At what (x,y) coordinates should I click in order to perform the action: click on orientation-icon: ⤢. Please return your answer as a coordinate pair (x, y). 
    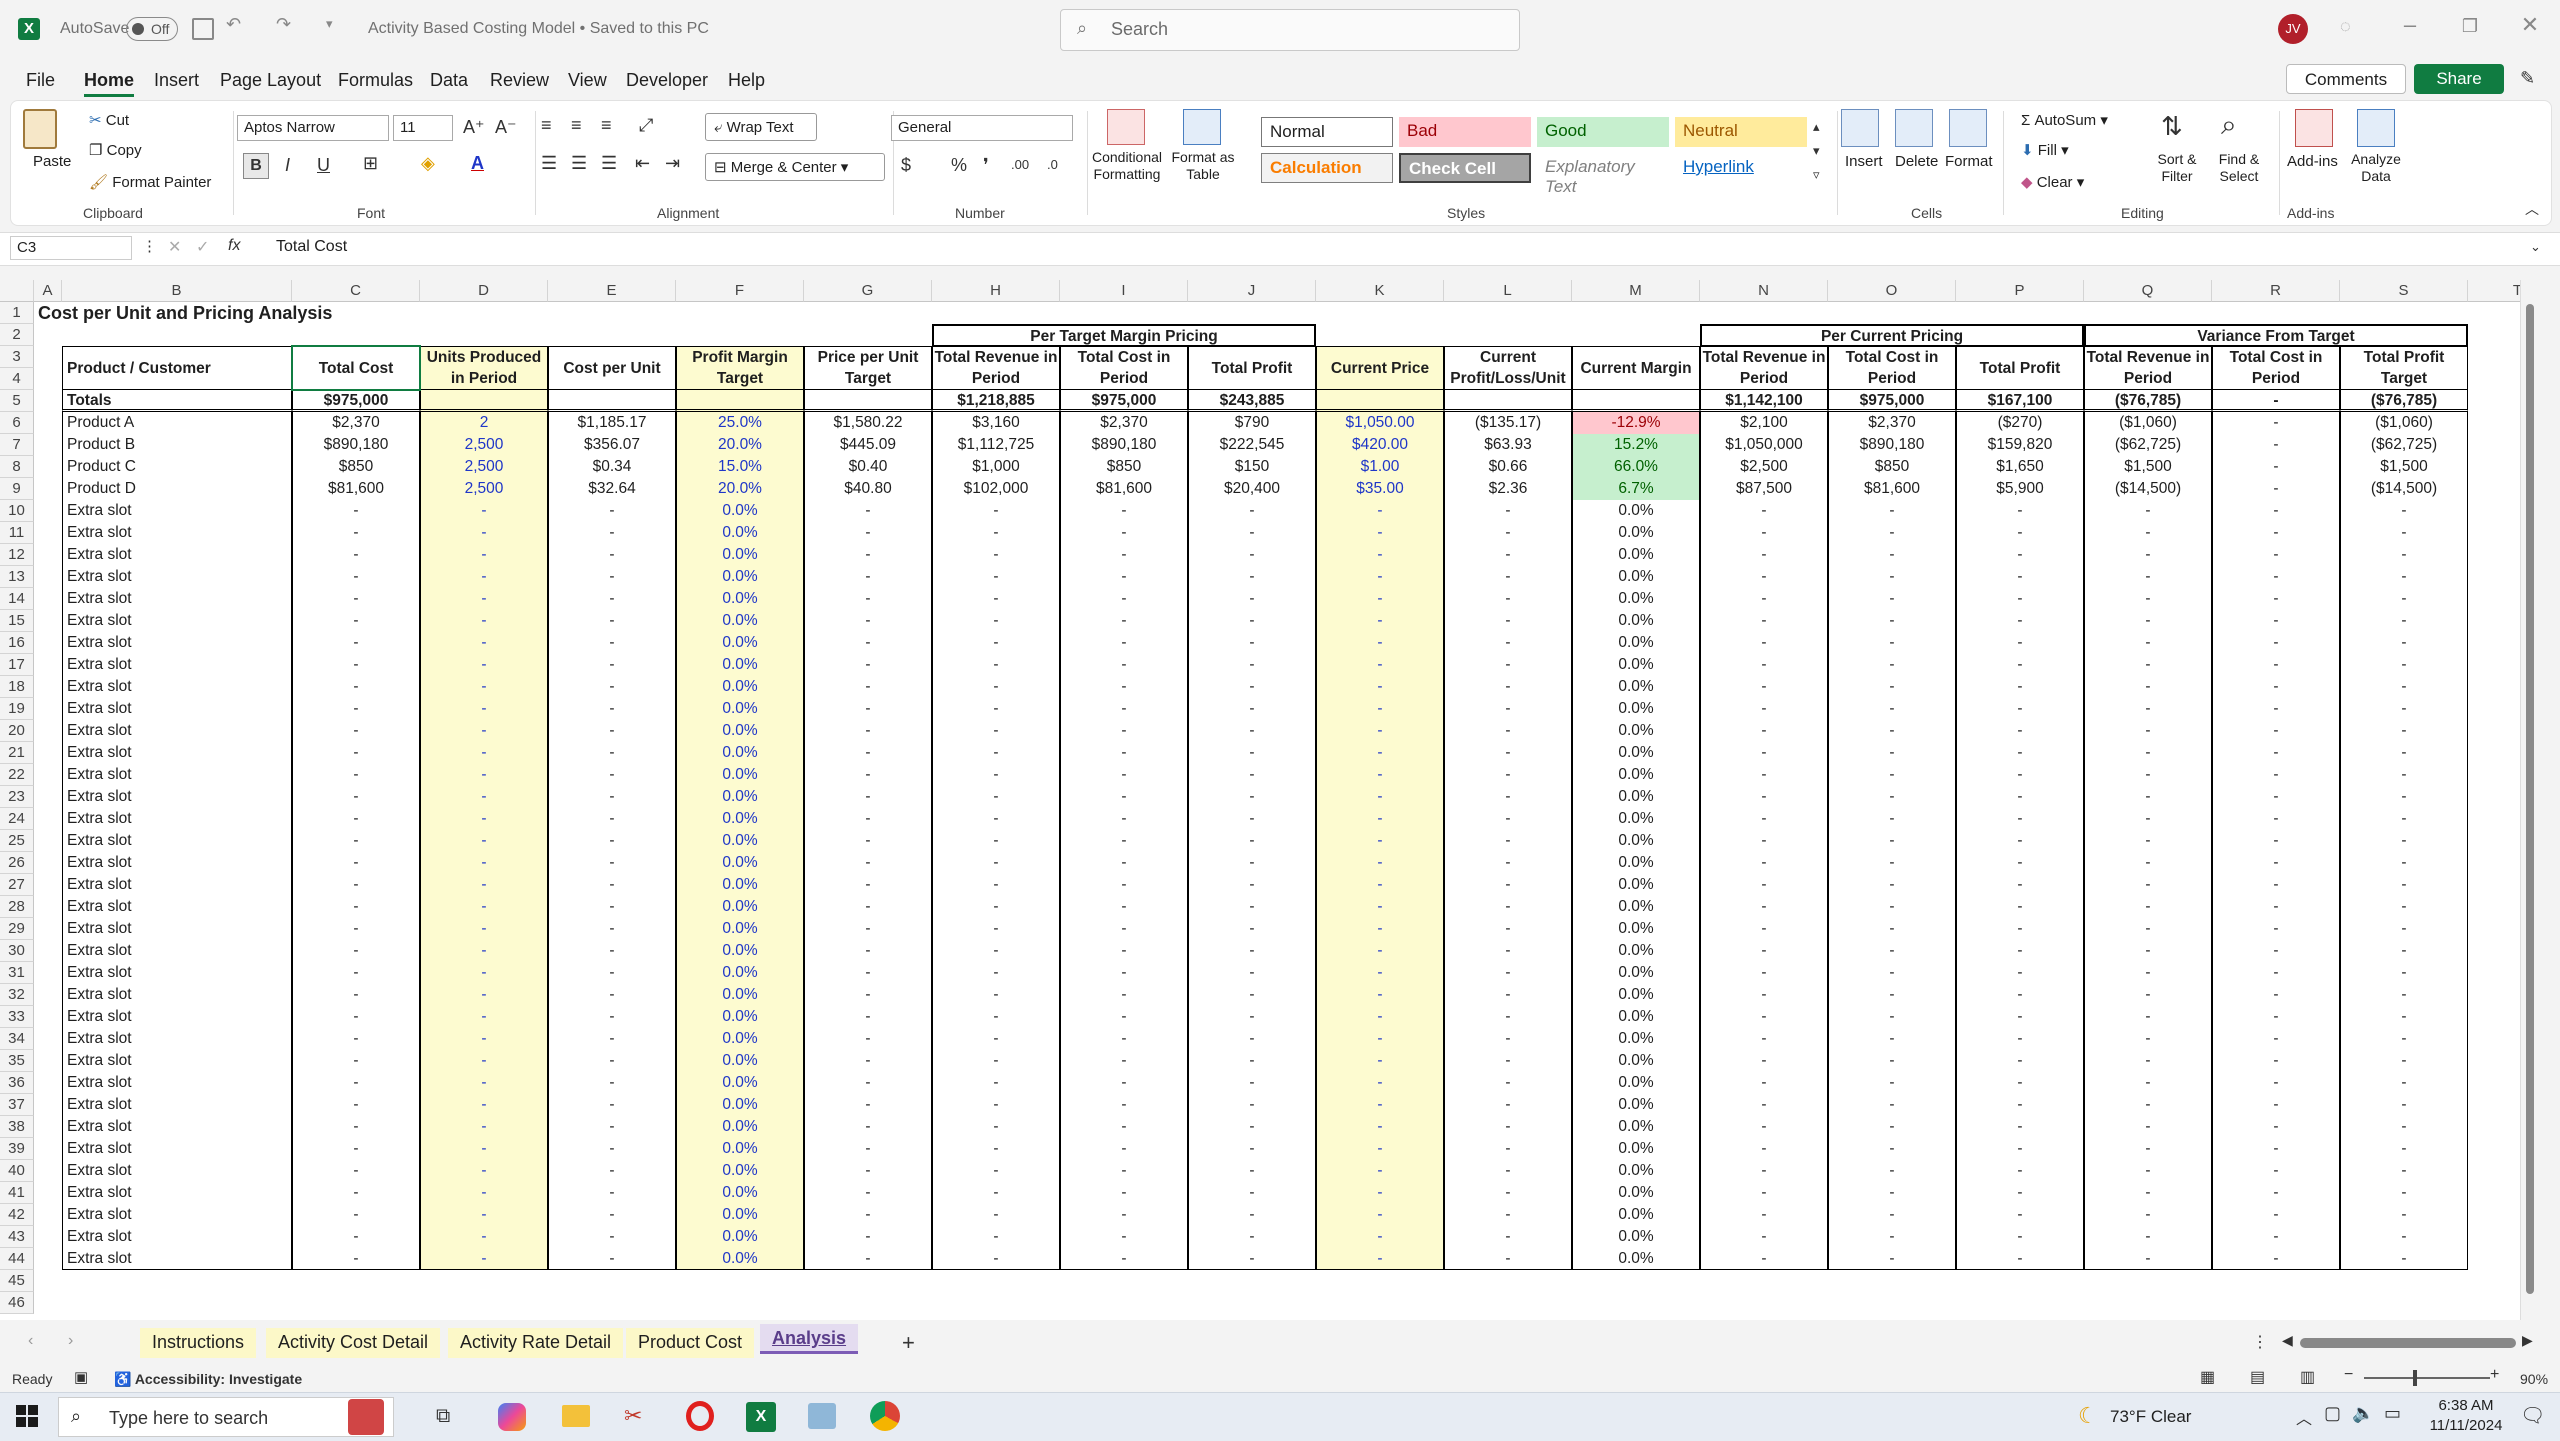
    Looking at the image, I should click on (646, 125).